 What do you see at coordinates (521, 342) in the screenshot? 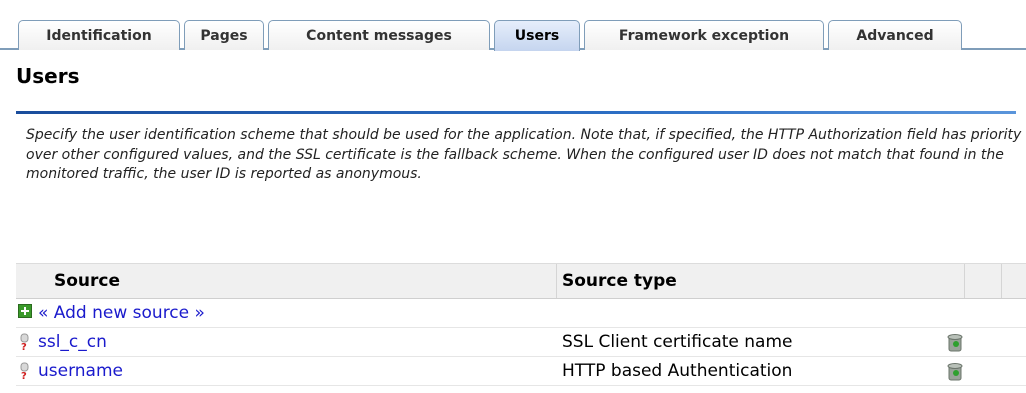
I see `table-row: ? ssl_c_cn SSL Client certificate name` at bounding box center [521, 342].